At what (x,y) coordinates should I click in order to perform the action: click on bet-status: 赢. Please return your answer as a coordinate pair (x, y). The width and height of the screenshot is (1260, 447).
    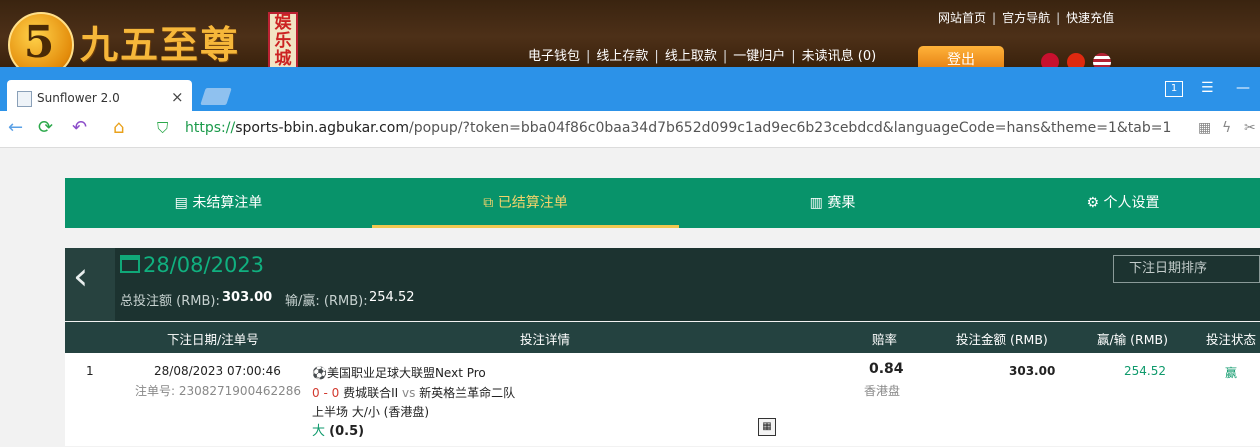
    Looking at the image, I should click on (1231, 373).